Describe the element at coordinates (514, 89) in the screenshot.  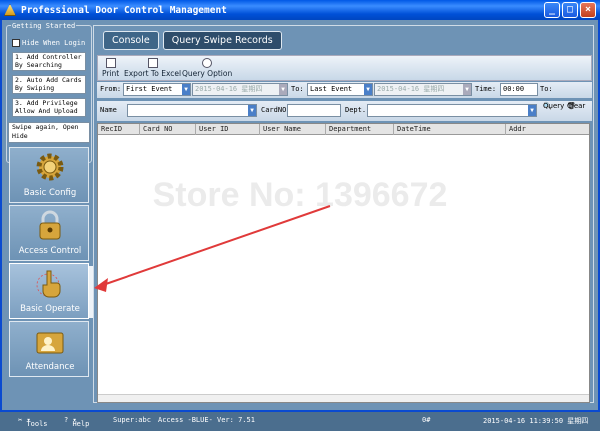
I see `time-value: 00:00` at that location.